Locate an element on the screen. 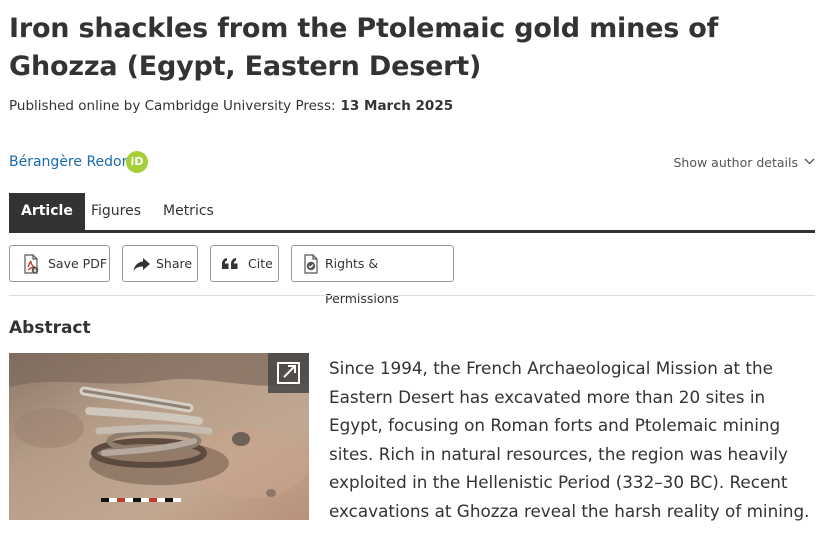  cite-label: Cite is located at coordinates (260, 263).